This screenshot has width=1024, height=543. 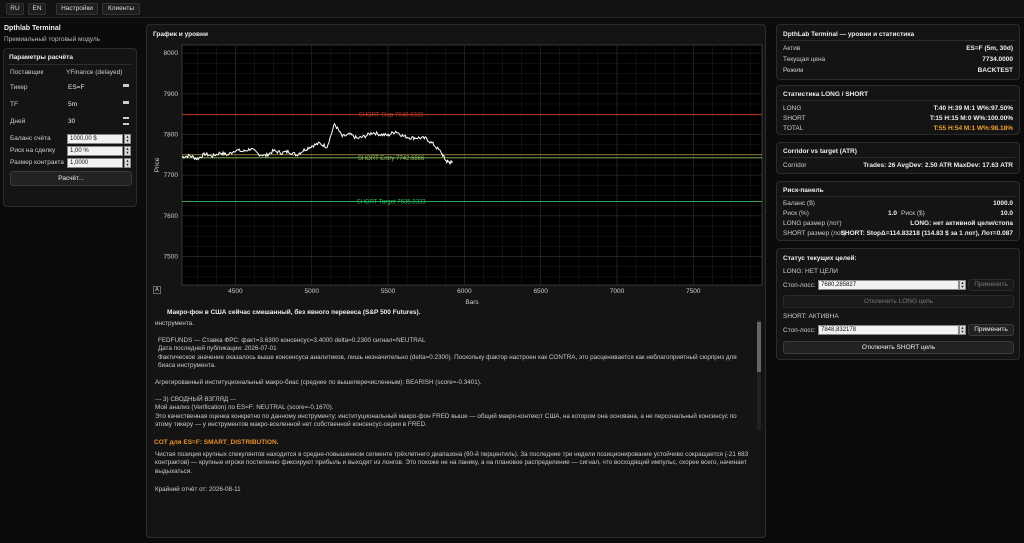 What do you see at coordinates (792, 108) in the screenshot?
I see `long-stats-label: LONG` at bounding box center [792, 108].